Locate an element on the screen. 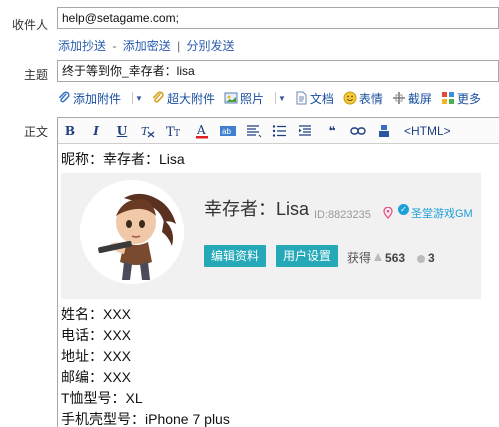 This screenshot has width=499, height=427. nickname-line: 昵称：幸存者：Lisa is located at coordinates (123, 159).